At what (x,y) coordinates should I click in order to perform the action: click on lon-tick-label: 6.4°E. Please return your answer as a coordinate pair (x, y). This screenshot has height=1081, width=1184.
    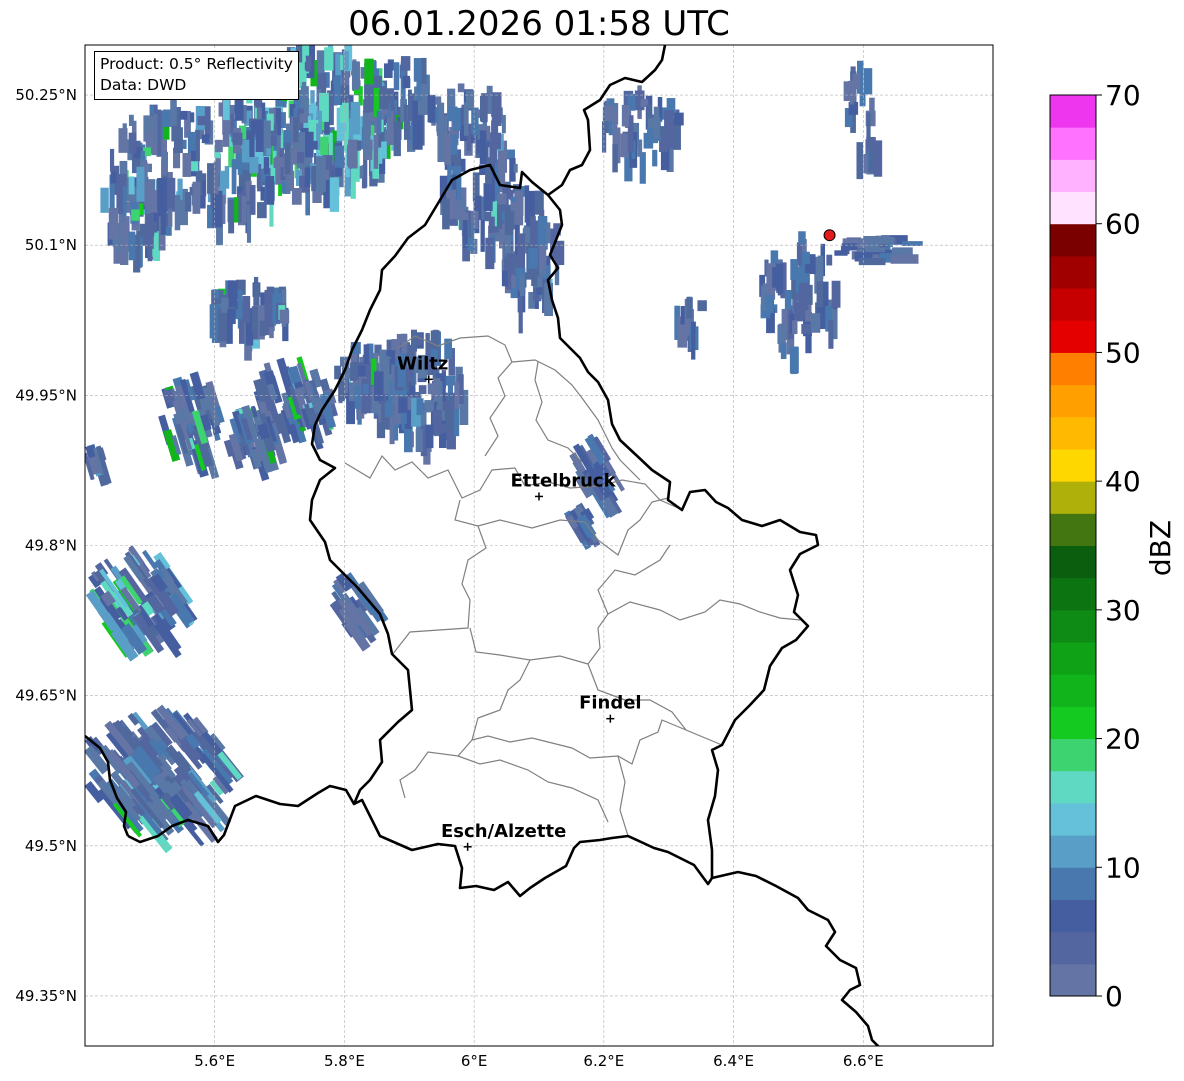
    Looking at the image, I should click on (733, 1061).